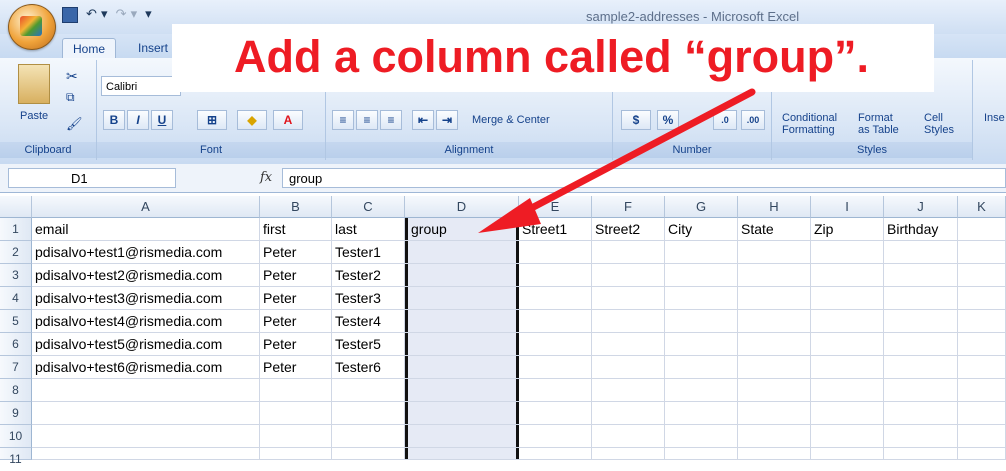  What do you see at coordinates (921, 298) in the screenshot?
I see `cell-j4` at bounding box center [921, 298].